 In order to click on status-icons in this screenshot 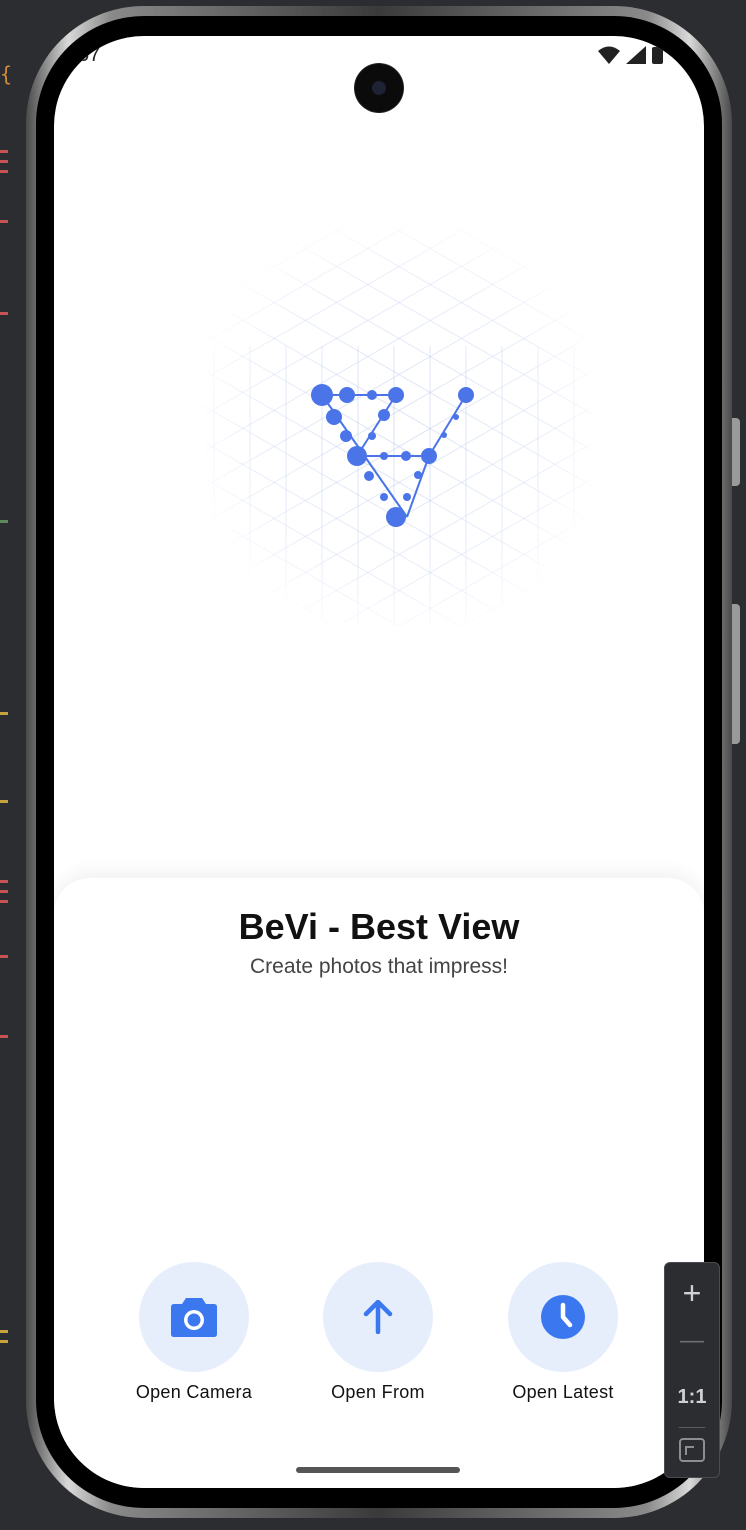, I will do `click(631, 55)`.